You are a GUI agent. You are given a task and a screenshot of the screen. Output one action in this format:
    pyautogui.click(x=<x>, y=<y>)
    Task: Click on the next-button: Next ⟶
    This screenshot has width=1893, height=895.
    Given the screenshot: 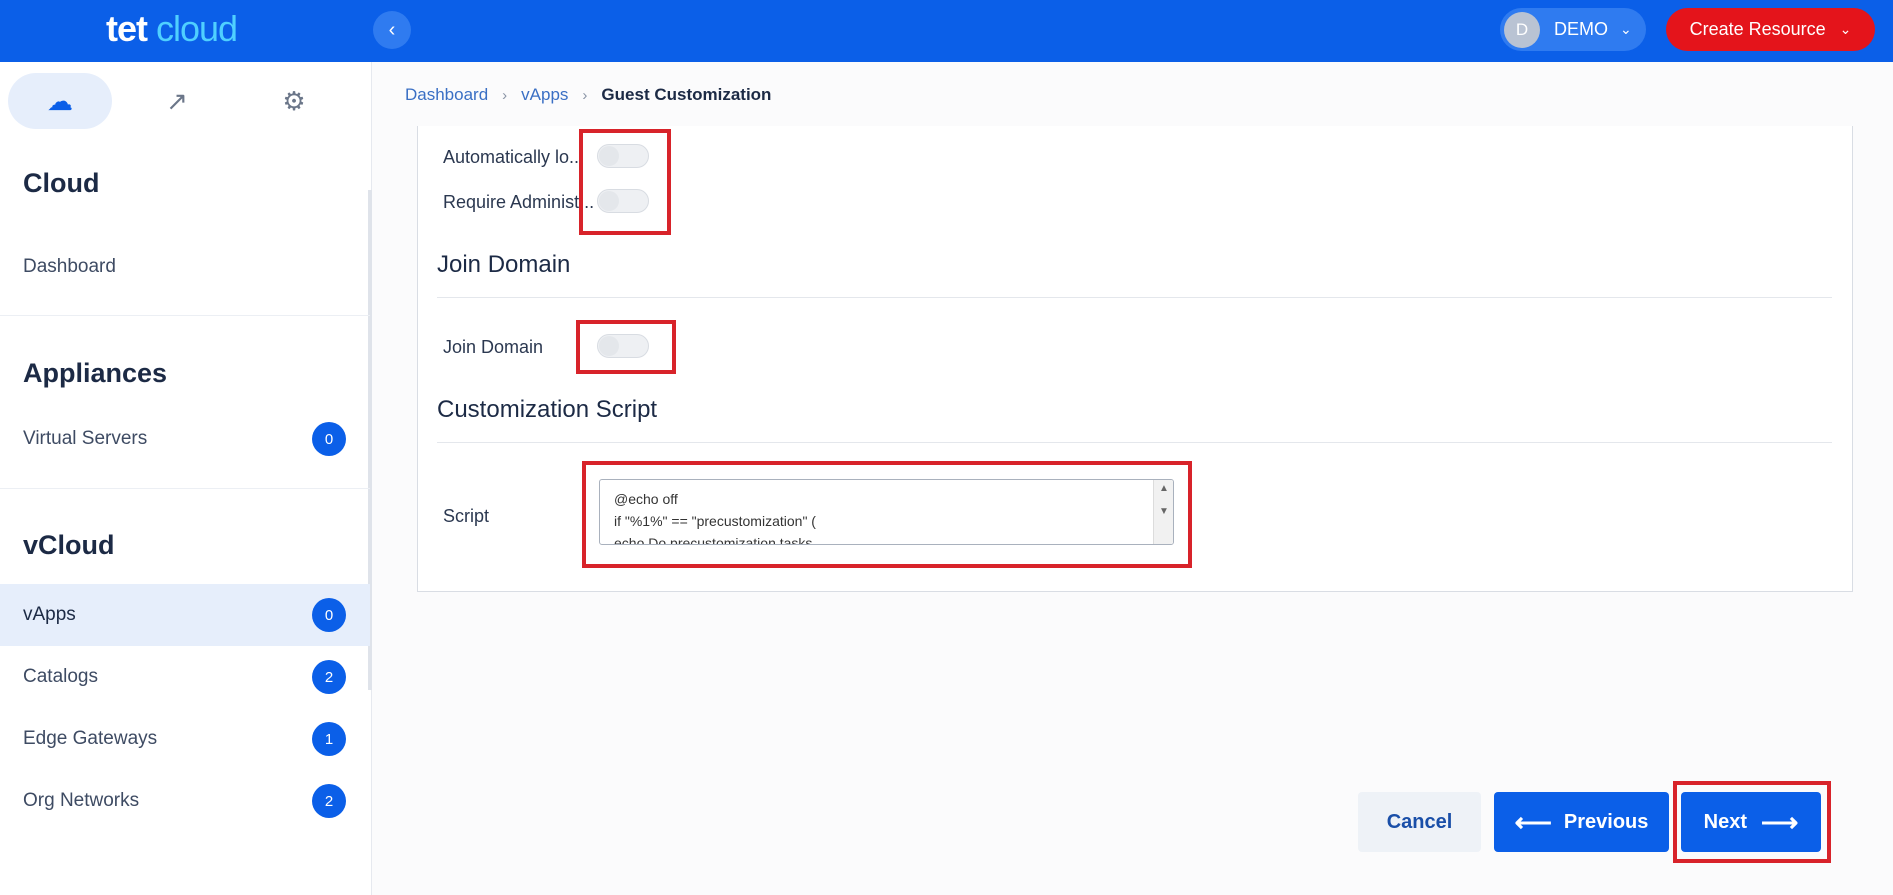 What is the action you would take?
    pyautogui.click(x=1751, y=822)
    